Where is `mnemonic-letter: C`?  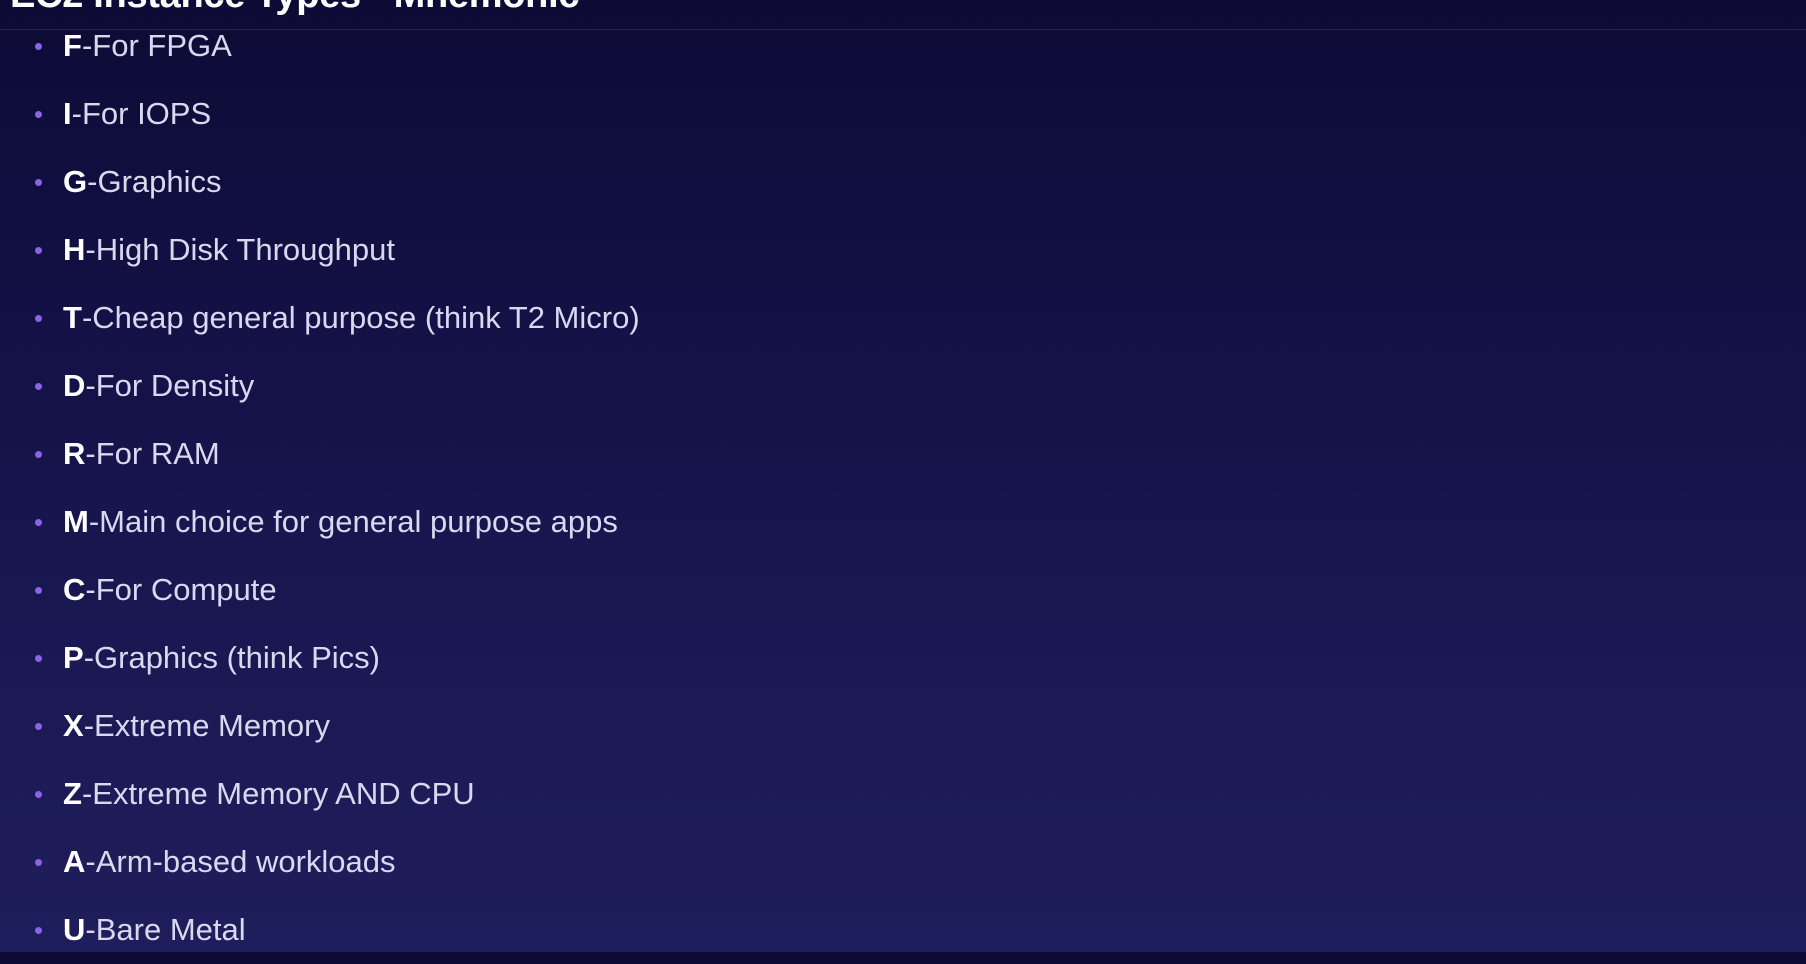 mnemonic-letter: C is located at coordinates (74, 589).